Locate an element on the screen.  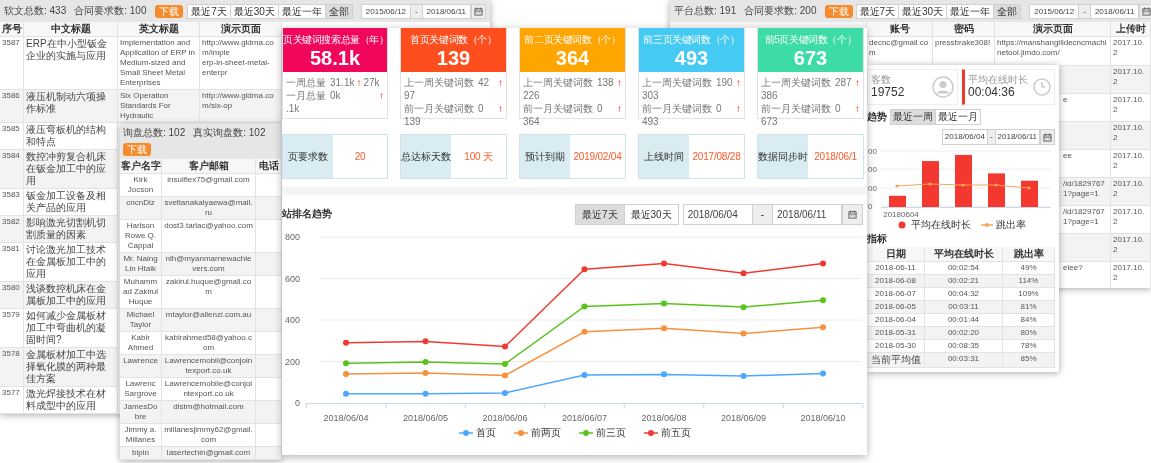
stat-value: 27k is located at coordinates (371, 82).